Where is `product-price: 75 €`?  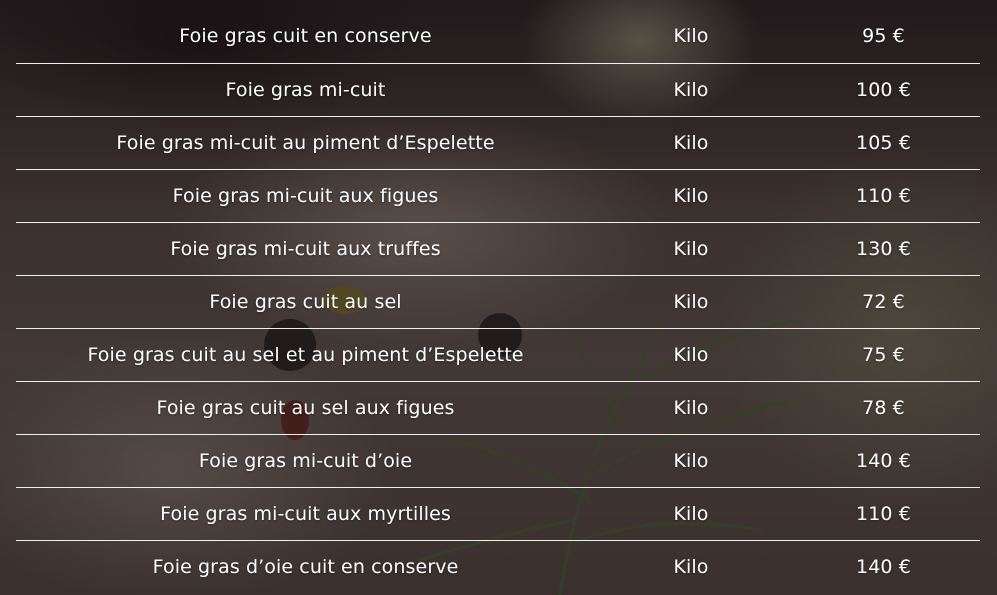
product-price: 75 € is located at coordinates (883, 354).